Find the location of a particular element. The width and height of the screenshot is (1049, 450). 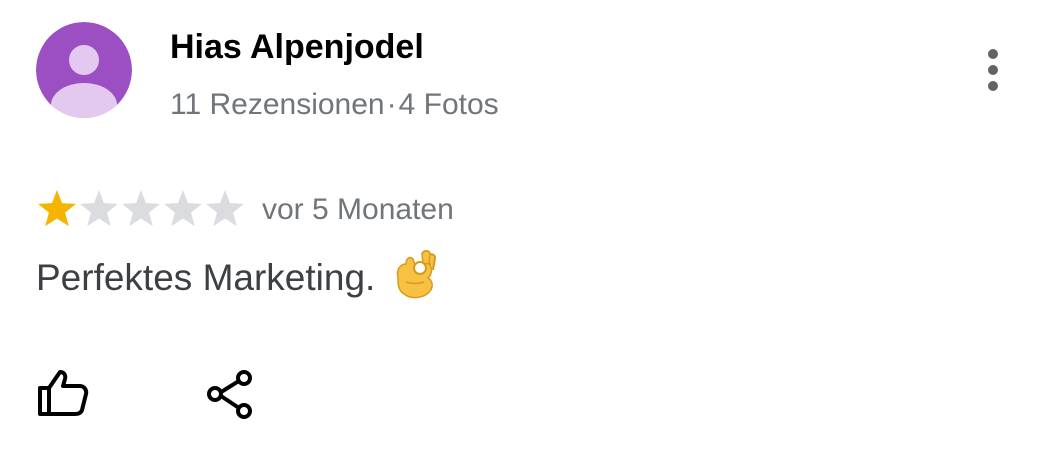

ok-hand-emoji is located at coordinates (415, 279).